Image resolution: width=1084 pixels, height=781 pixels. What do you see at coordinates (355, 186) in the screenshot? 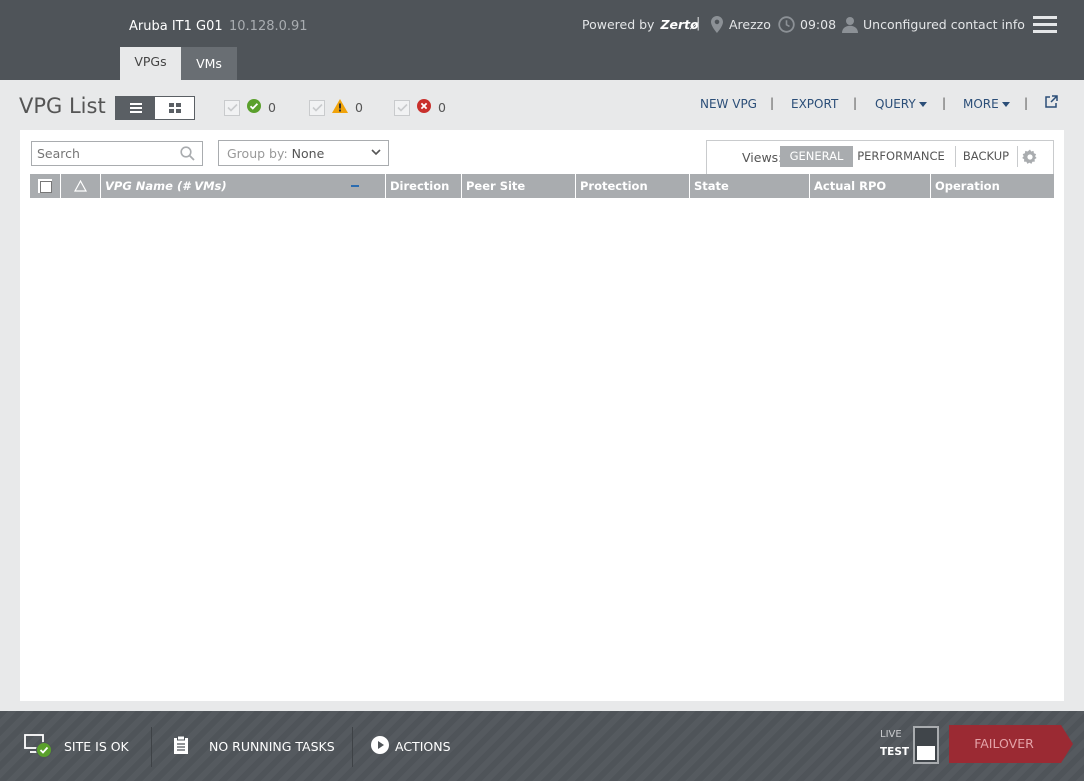
I see `sort-indicator-icon` at bounding box center [355, 186].